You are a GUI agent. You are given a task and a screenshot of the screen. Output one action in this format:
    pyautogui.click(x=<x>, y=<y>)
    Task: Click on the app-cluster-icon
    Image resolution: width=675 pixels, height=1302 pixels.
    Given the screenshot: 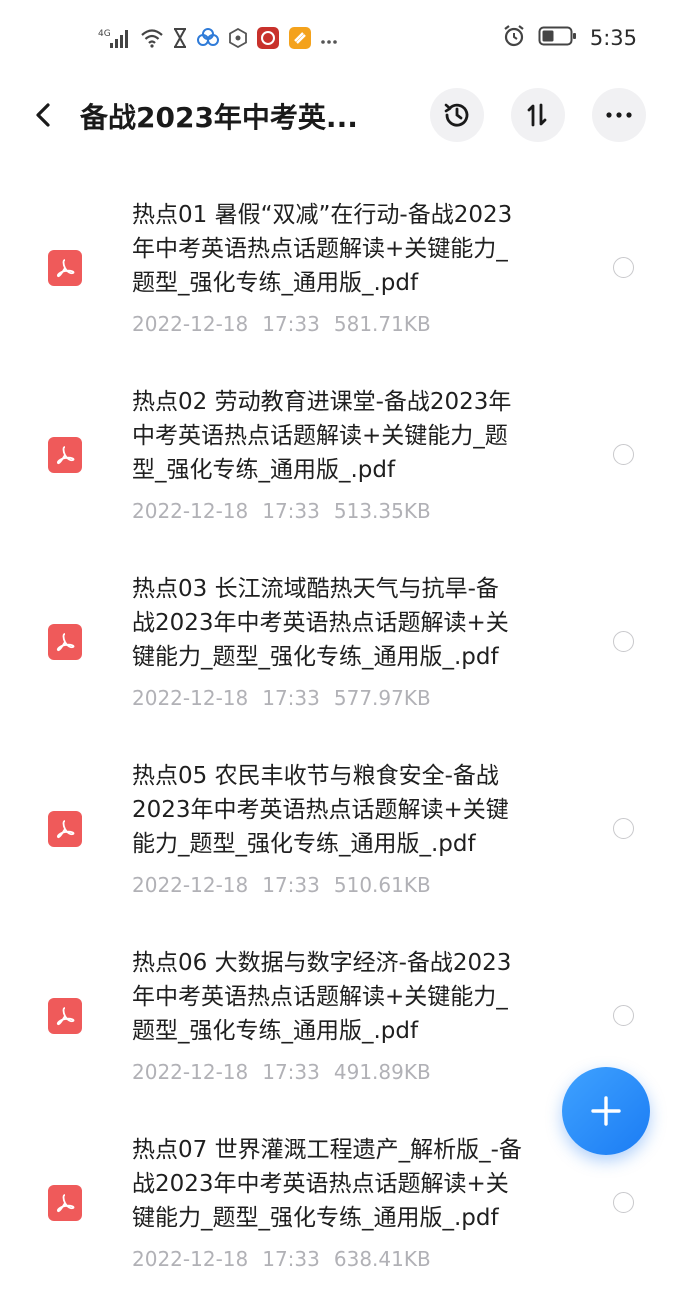 What is the action you would take?
    pyautogui.click(x=208, y=40)
    